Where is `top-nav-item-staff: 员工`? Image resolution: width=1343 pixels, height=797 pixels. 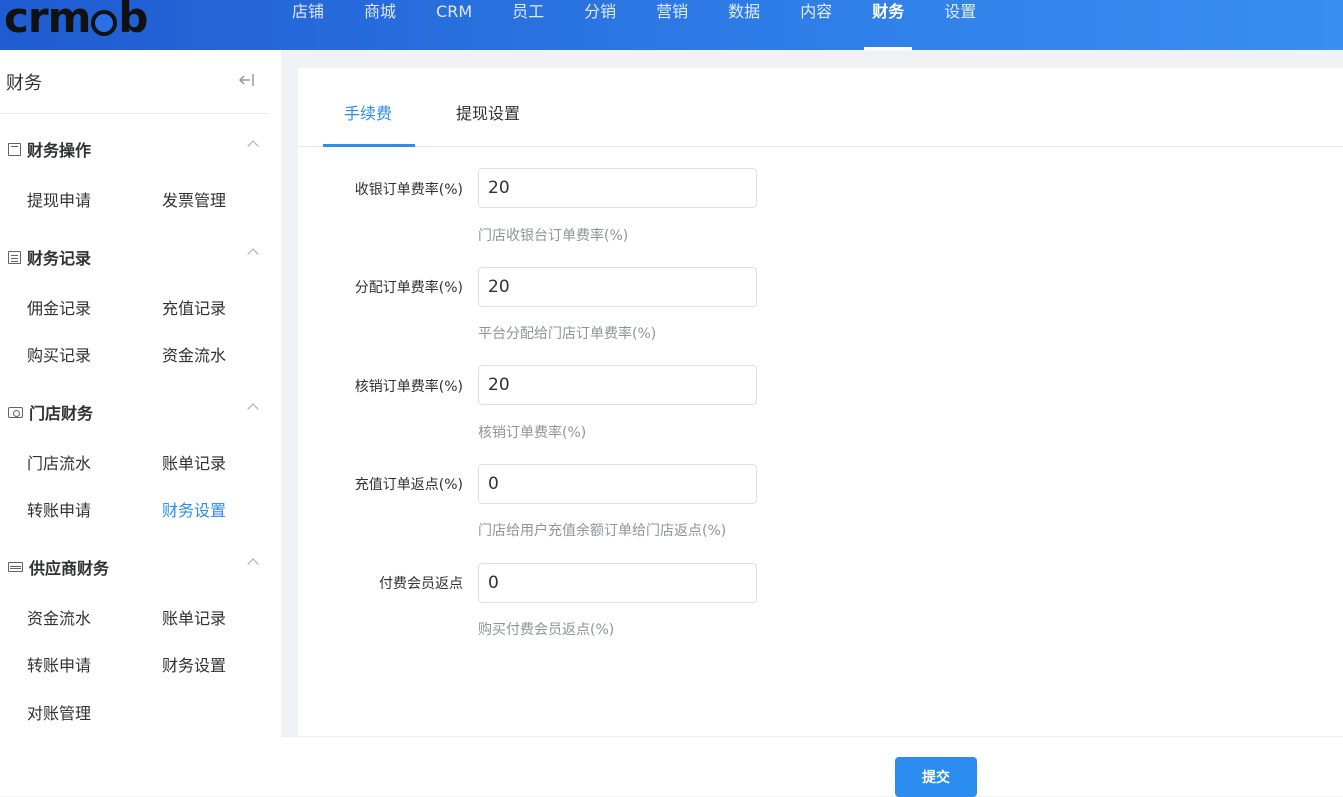
top-nav-item-staff: 员工 is located at coordinates (528, 25).